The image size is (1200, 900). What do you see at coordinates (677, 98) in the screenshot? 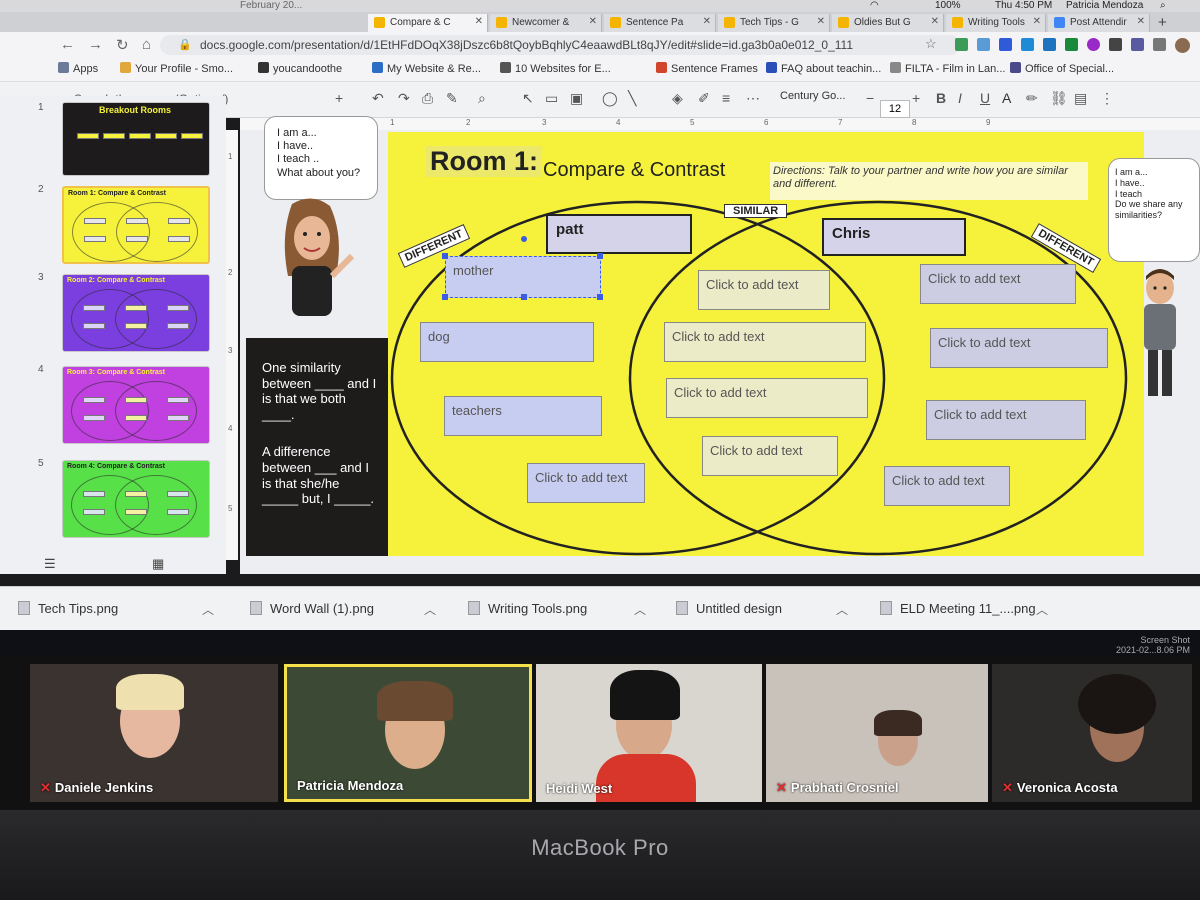
I see `fill-color-icon: ◈` at bounding box center [677, 98].